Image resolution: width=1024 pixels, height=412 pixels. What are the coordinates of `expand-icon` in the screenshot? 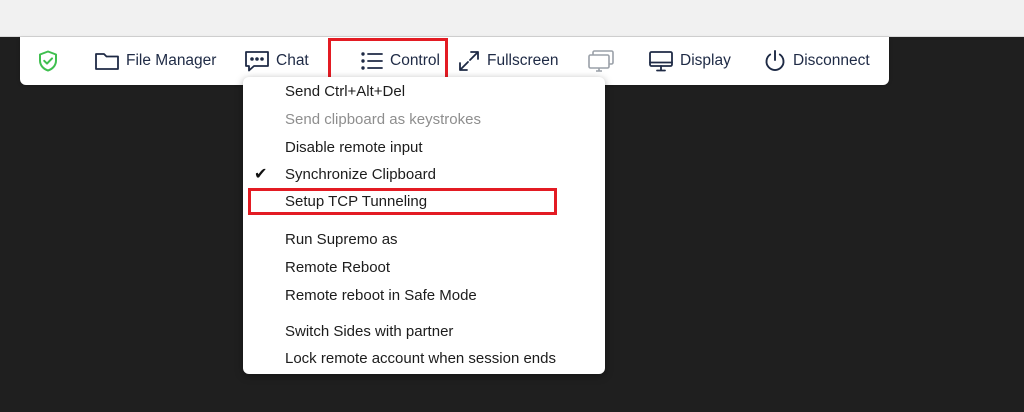 It's located at (469, 61).